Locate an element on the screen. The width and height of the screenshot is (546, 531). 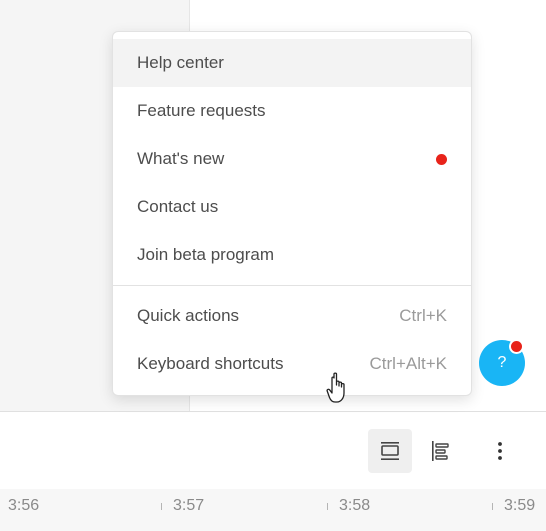
hand-cursor-icon is located at coordinates (335, 387).